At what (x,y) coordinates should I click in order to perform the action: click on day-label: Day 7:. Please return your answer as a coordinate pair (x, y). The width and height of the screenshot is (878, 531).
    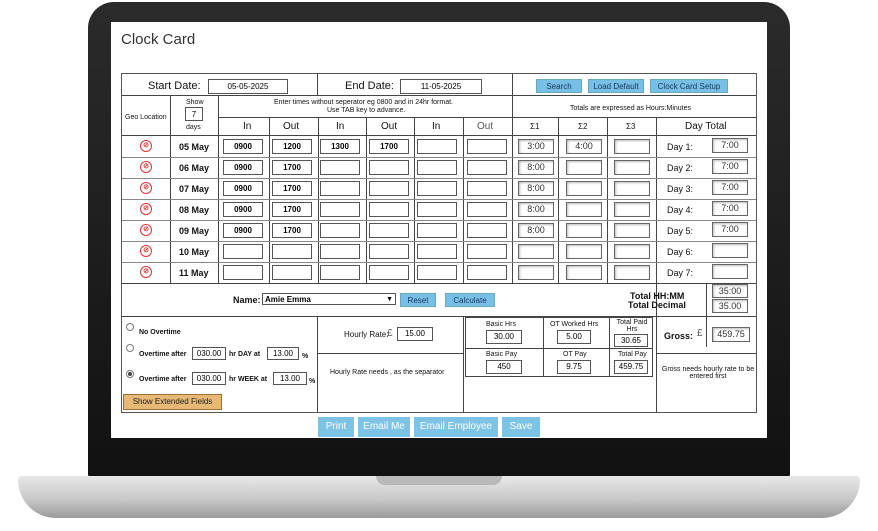
    Looking at the image, I should click on (680, 273).